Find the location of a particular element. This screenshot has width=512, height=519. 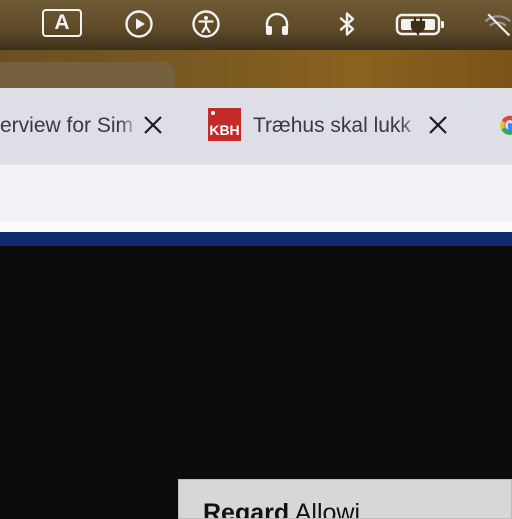

input-source-icon: A is located at coordinates (62, 23).